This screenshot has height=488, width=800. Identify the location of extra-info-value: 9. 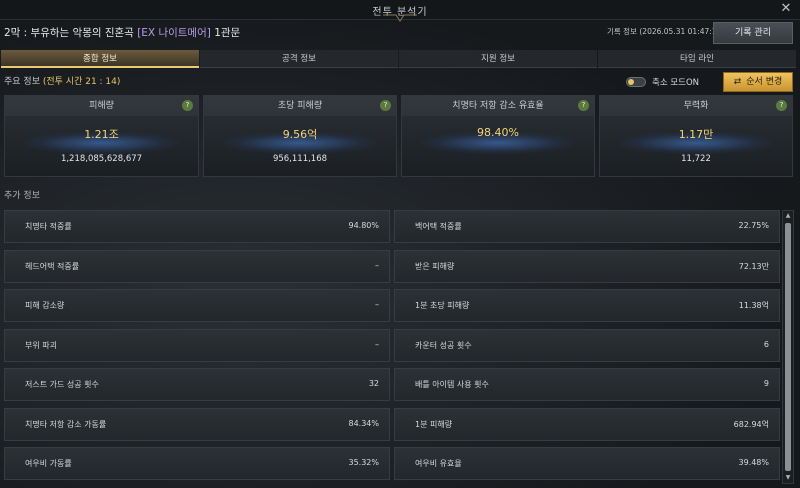
(766, 383).